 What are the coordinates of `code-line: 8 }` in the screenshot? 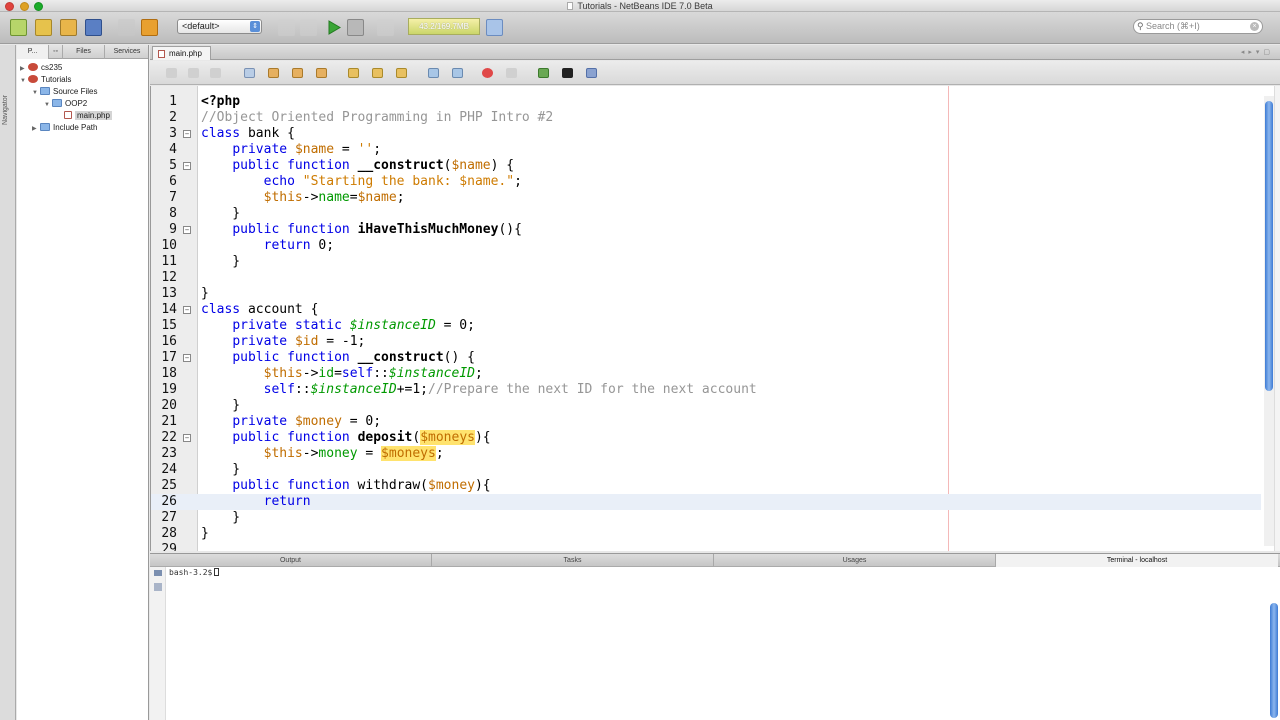 It's located at (706, 214).